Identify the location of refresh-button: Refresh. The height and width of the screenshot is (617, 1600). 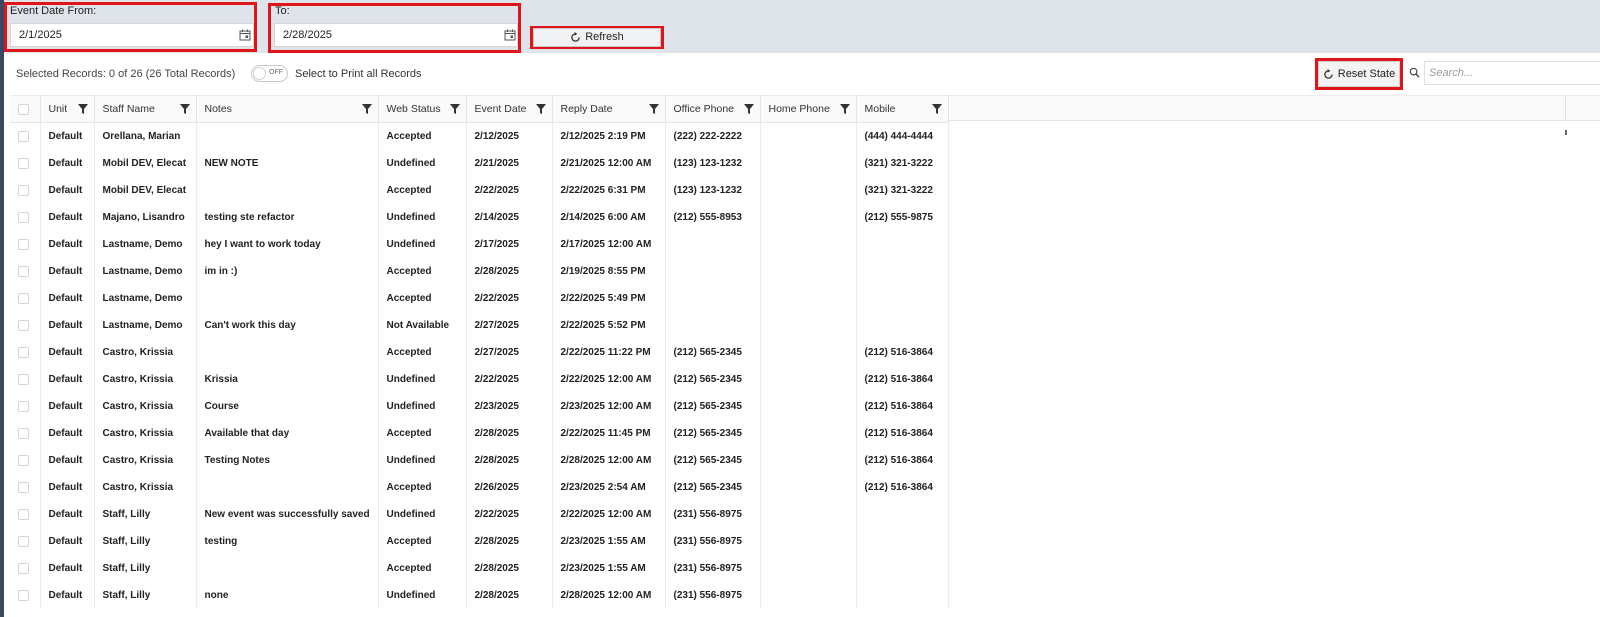
(597, 37).